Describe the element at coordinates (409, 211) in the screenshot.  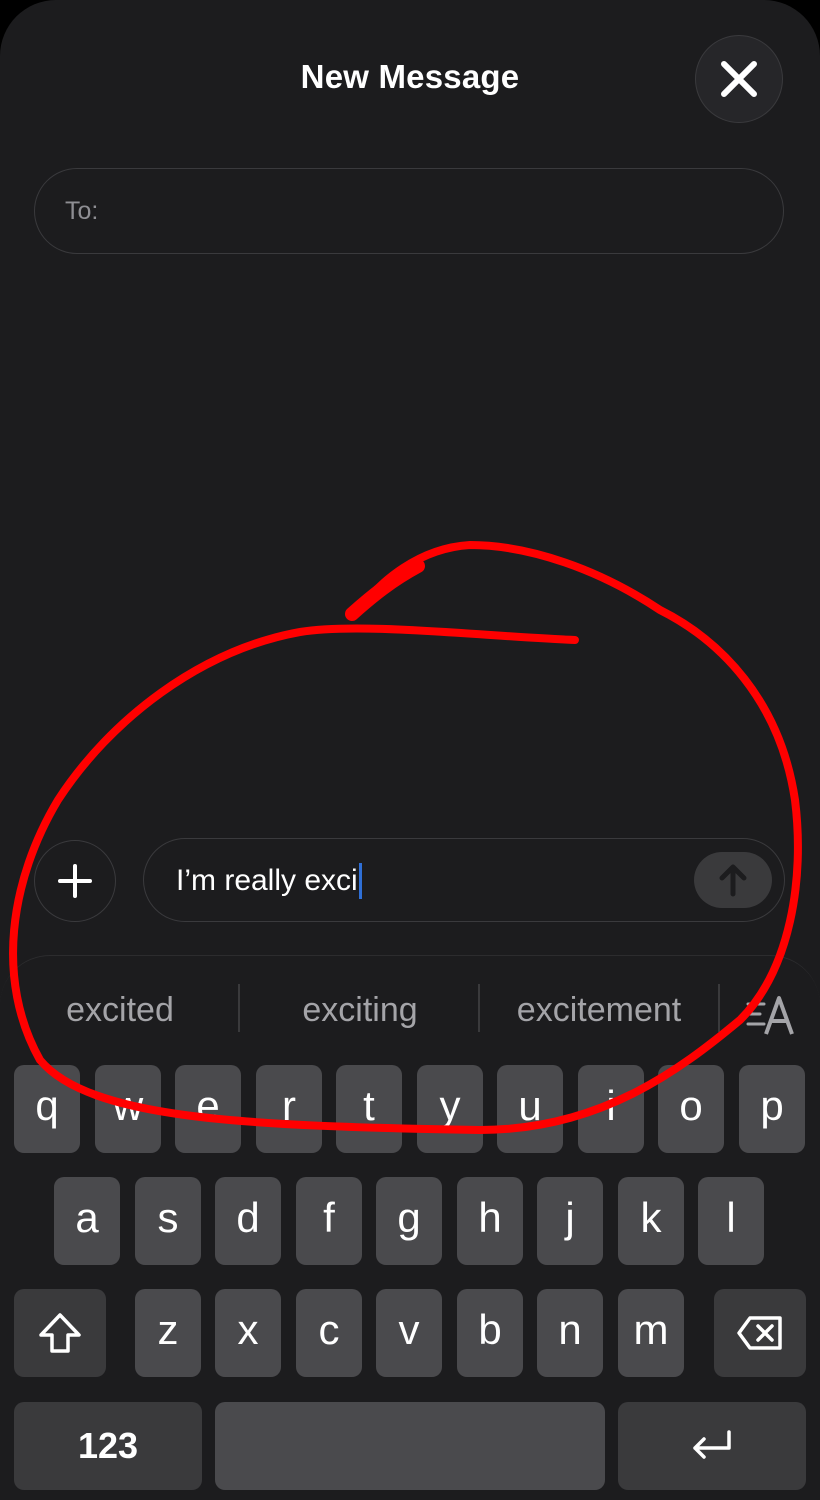
I see `recipient-field: To:` at that location.